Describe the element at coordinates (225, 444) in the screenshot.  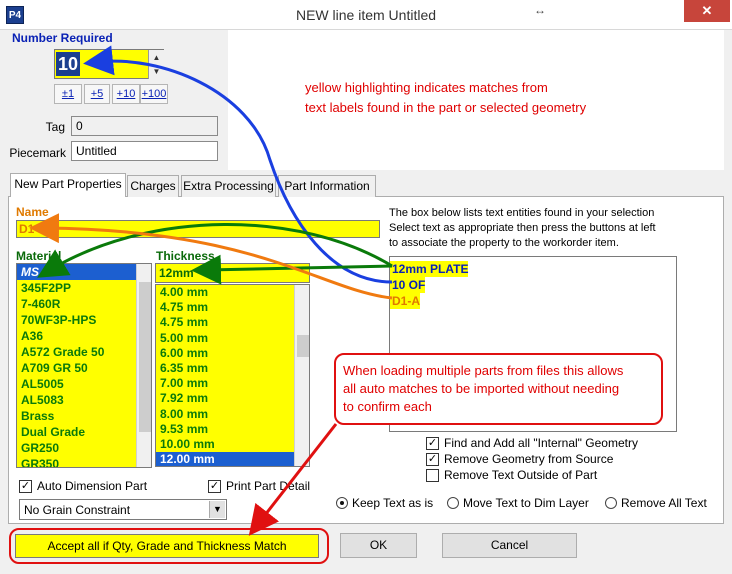
I see `thickness-item: 10.00 mm` at that location.